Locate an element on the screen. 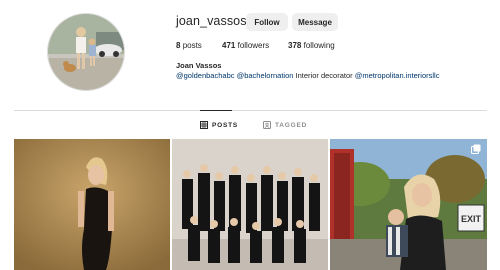  bio-mention-bachelornation: @bachelornation is located at coordinates (265, 75).